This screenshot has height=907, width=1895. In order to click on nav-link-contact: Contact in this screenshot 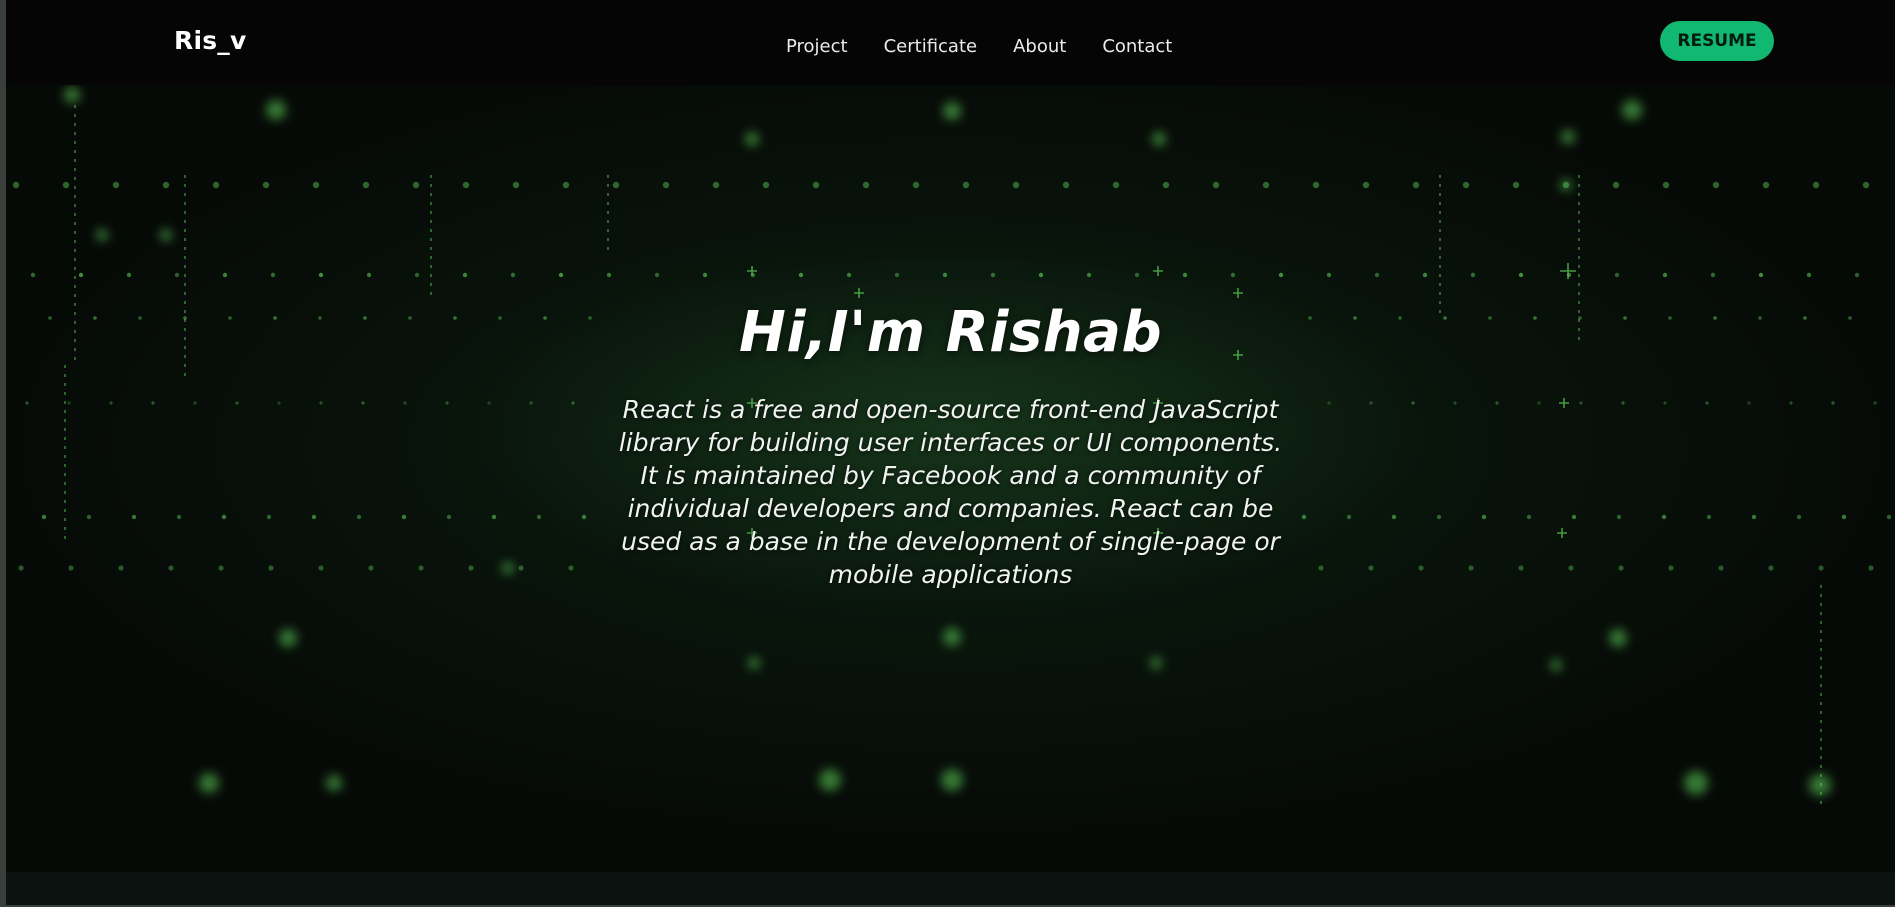, I will do `click(1137, 46)`.